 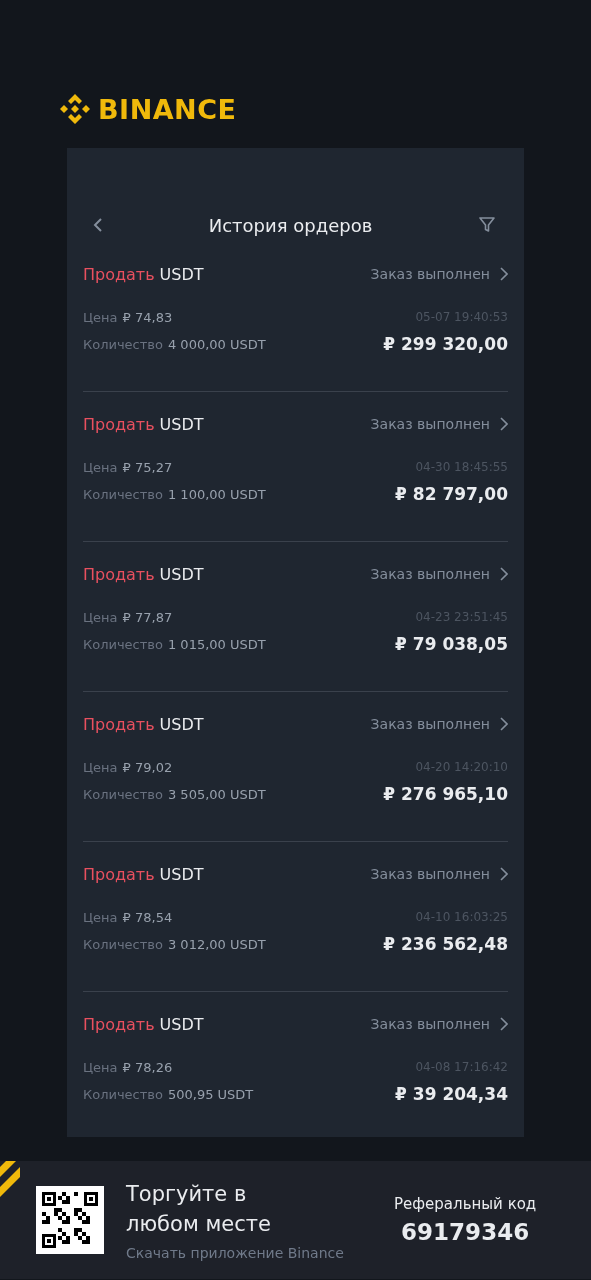 What do you see at coordinates (451, 494) in the screenshot?
I see `order-total: ₽ 82 797,00` at bounding box center [451, 494].